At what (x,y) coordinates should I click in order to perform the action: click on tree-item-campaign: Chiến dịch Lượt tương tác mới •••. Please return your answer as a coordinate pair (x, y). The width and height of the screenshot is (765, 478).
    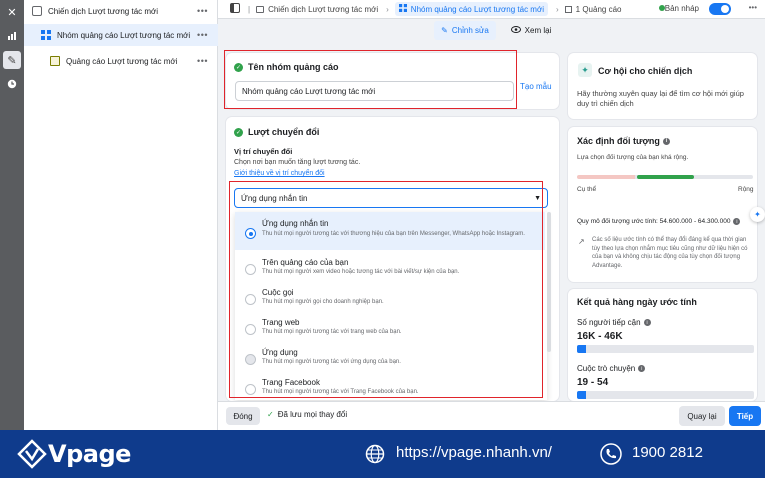
    Looking at the image, I should click on (121, 11).